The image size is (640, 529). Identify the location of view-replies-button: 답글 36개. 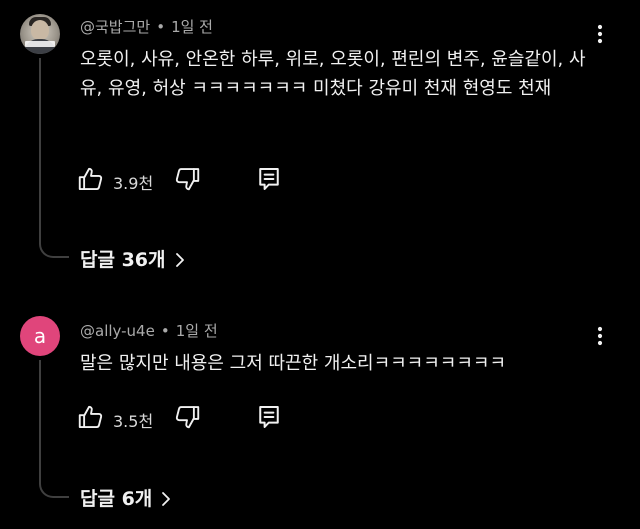
(133, 258).